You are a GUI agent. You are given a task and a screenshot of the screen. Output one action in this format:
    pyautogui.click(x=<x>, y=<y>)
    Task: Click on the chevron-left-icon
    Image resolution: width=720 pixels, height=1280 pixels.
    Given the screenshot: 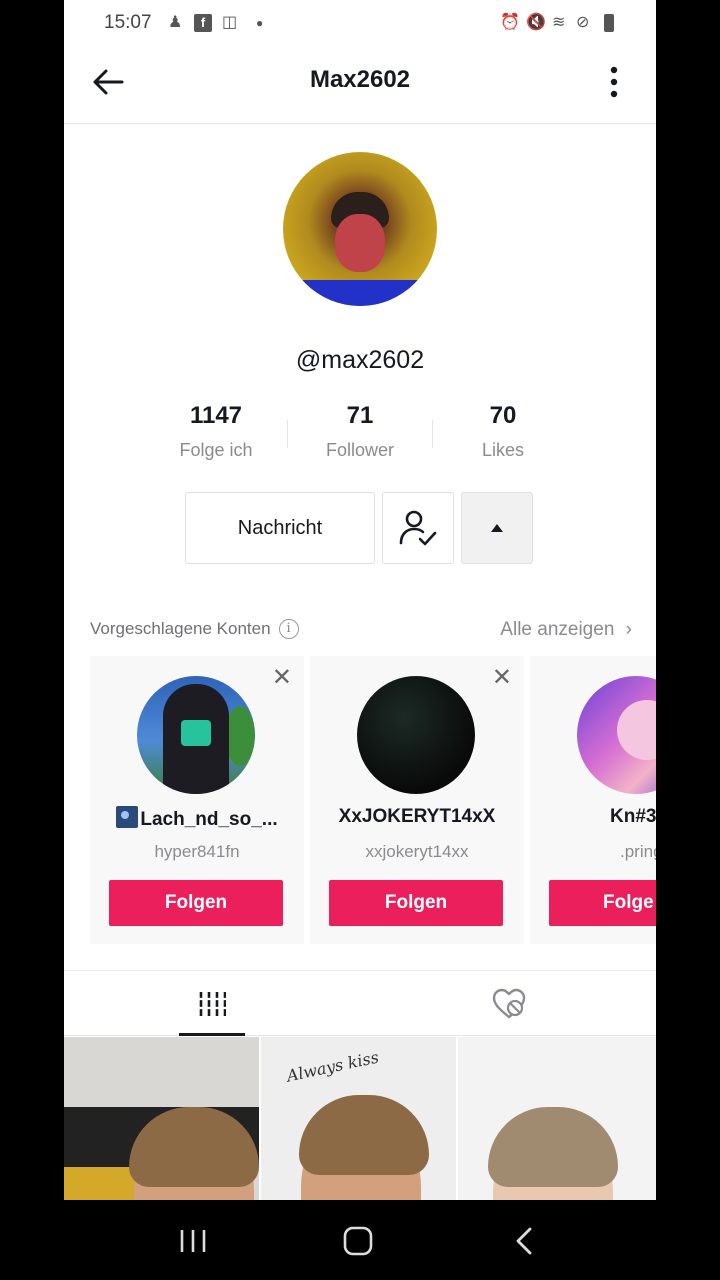 What is the action you would take?
    pyautogui.click(x=524, y=1241)
    